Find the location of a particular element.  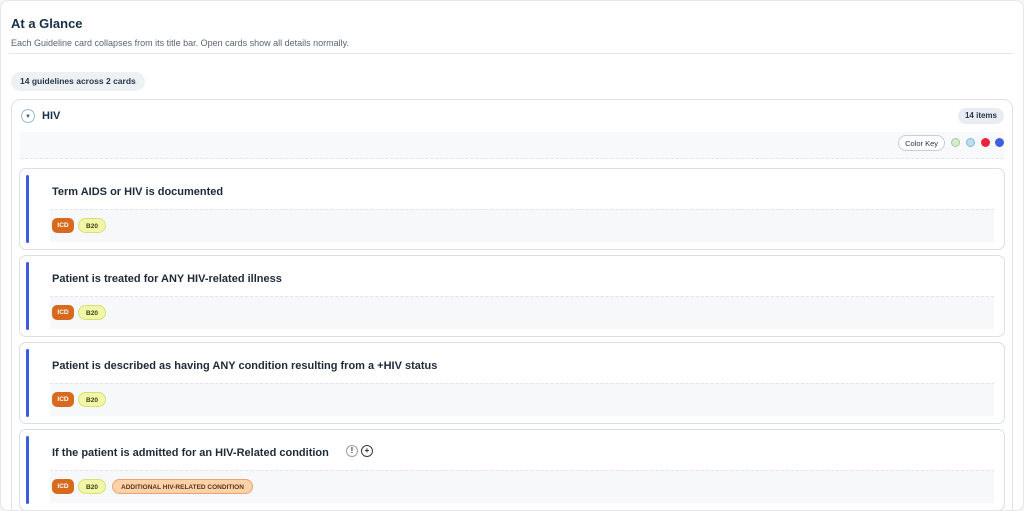

legend-dot-green is located at coordinates (955, 142).